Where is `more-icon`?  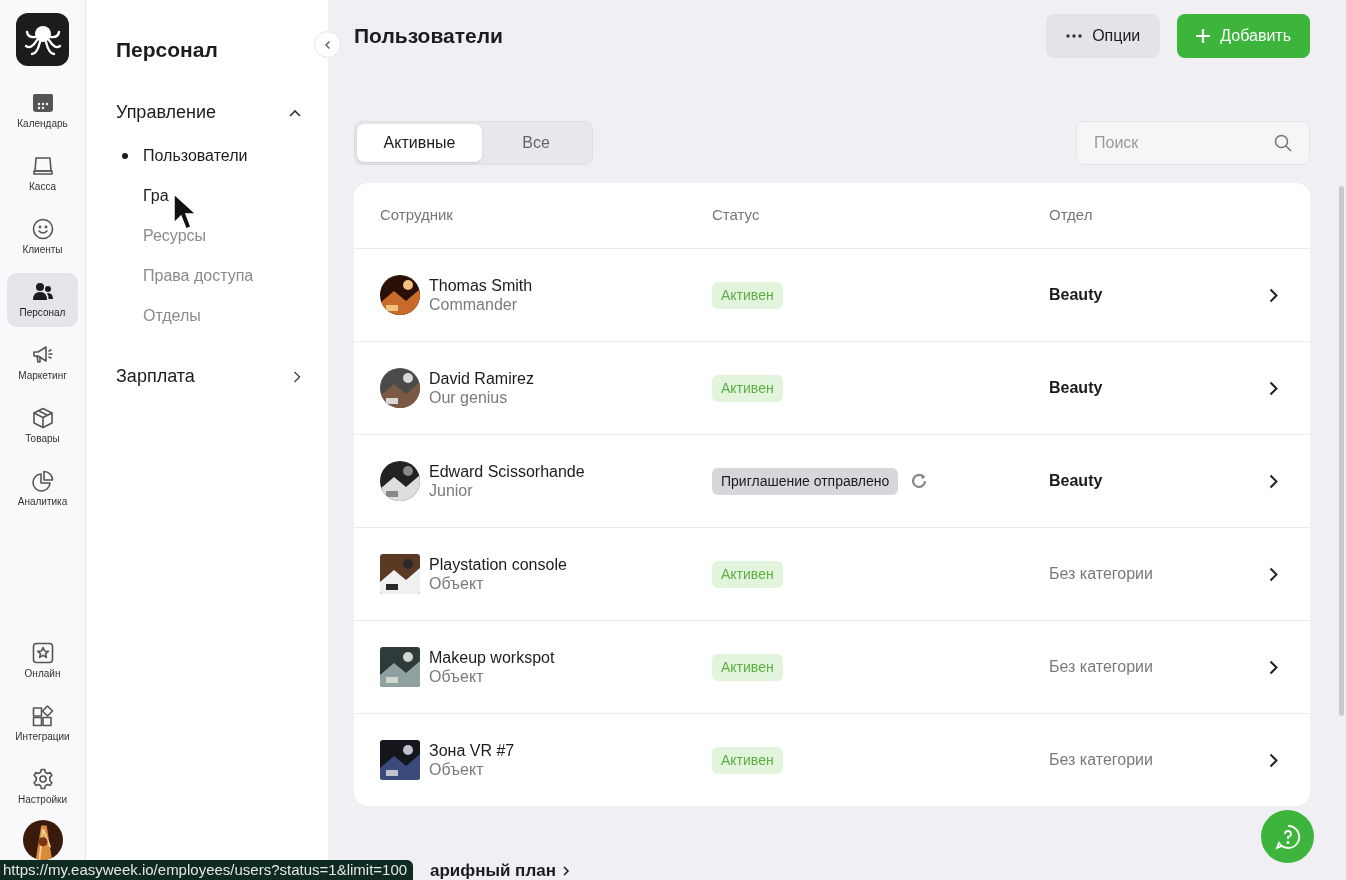 more-icon is located at coordinates (1074, 36).